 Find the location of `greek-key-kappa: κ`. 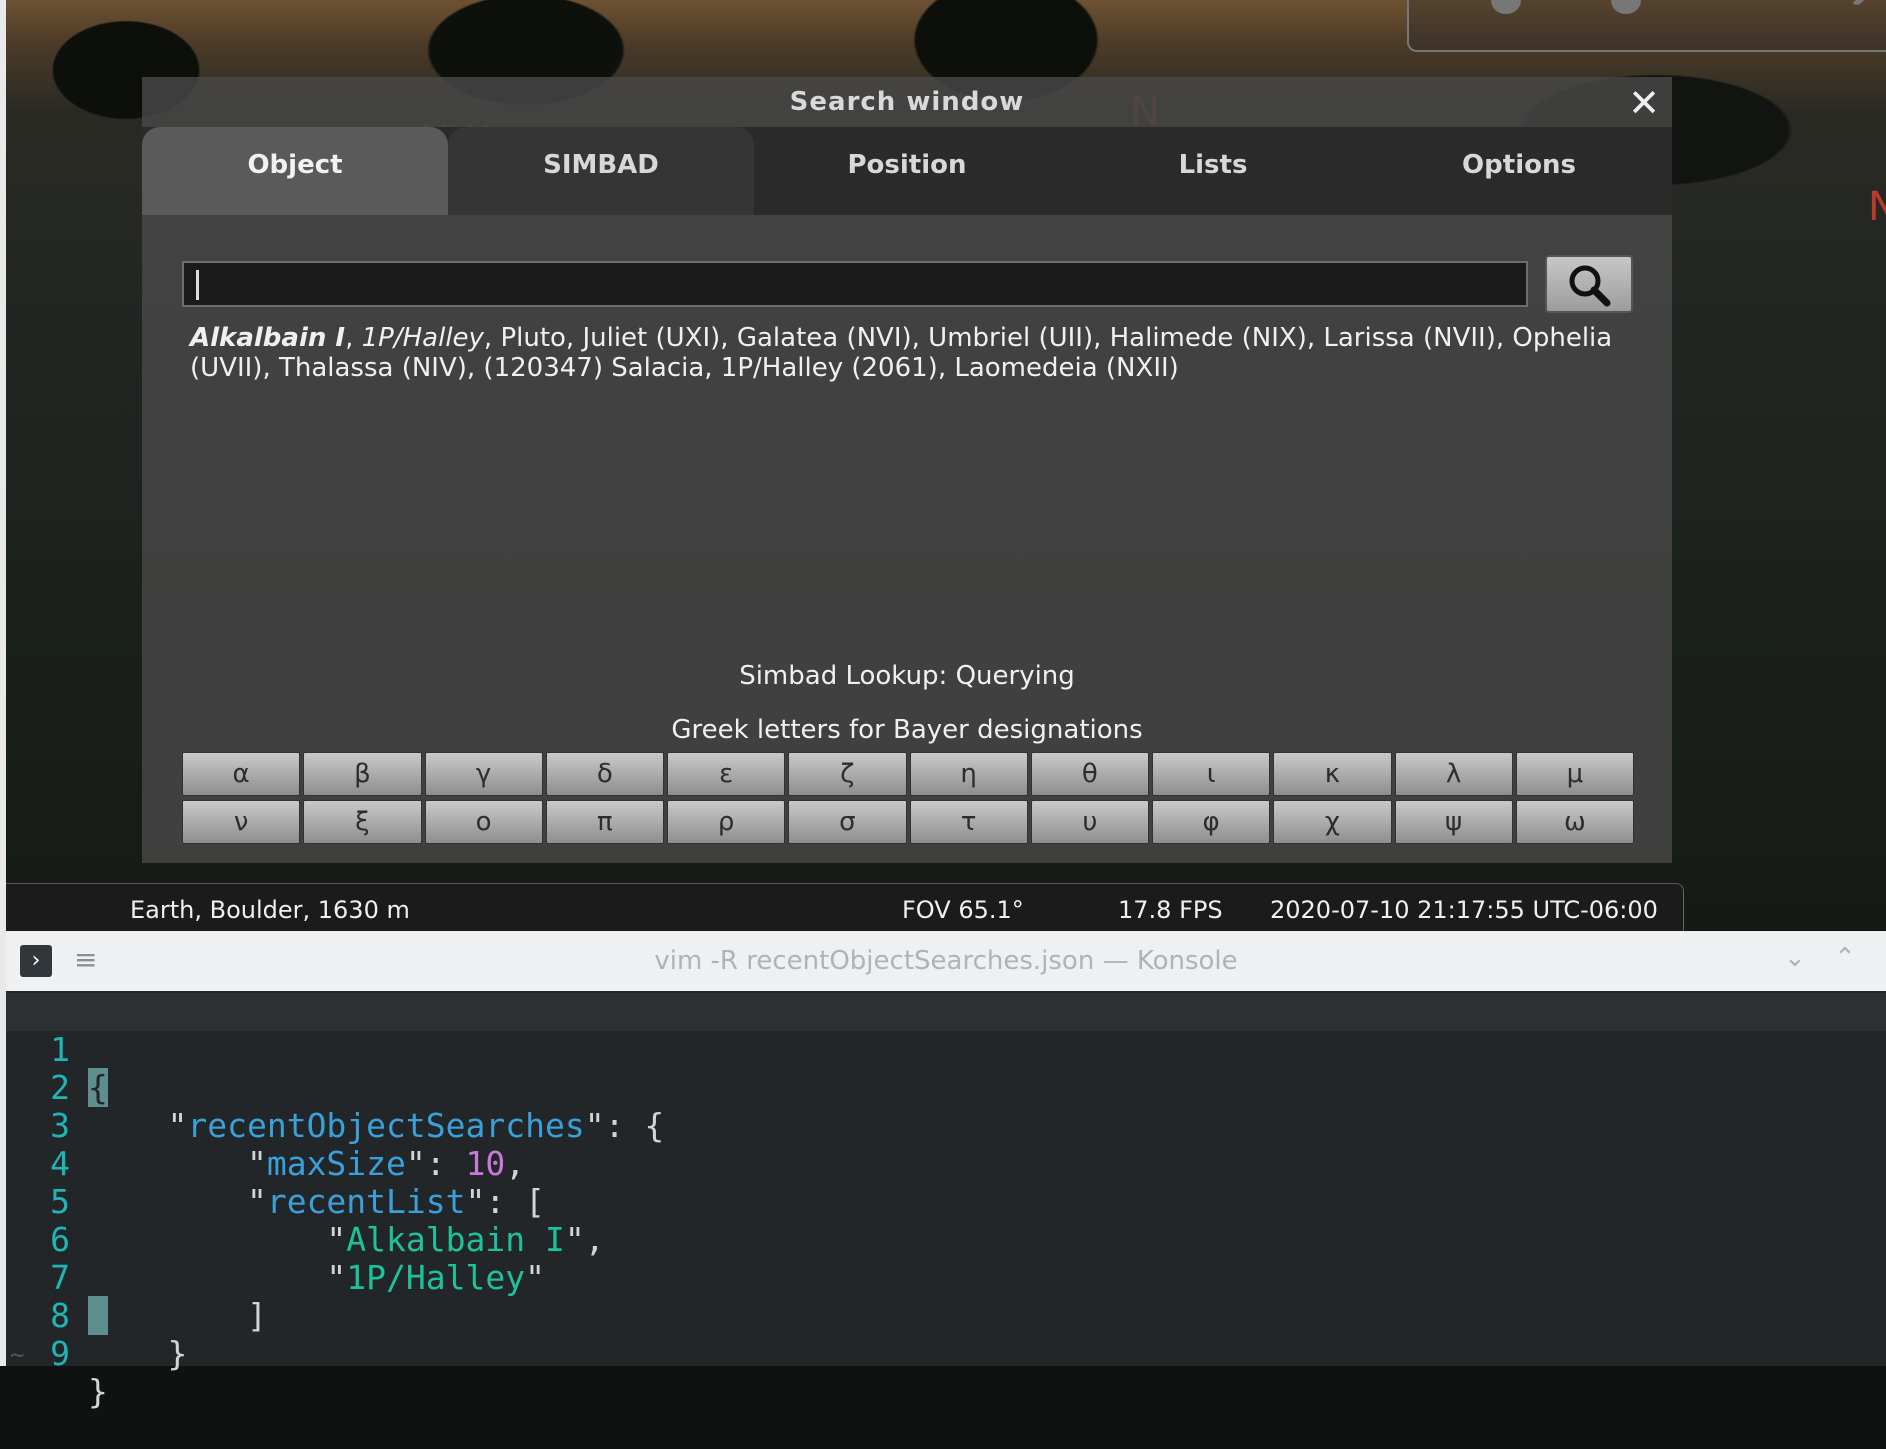

greek-key-kappa: κ is located at coordinates (1332, 774).